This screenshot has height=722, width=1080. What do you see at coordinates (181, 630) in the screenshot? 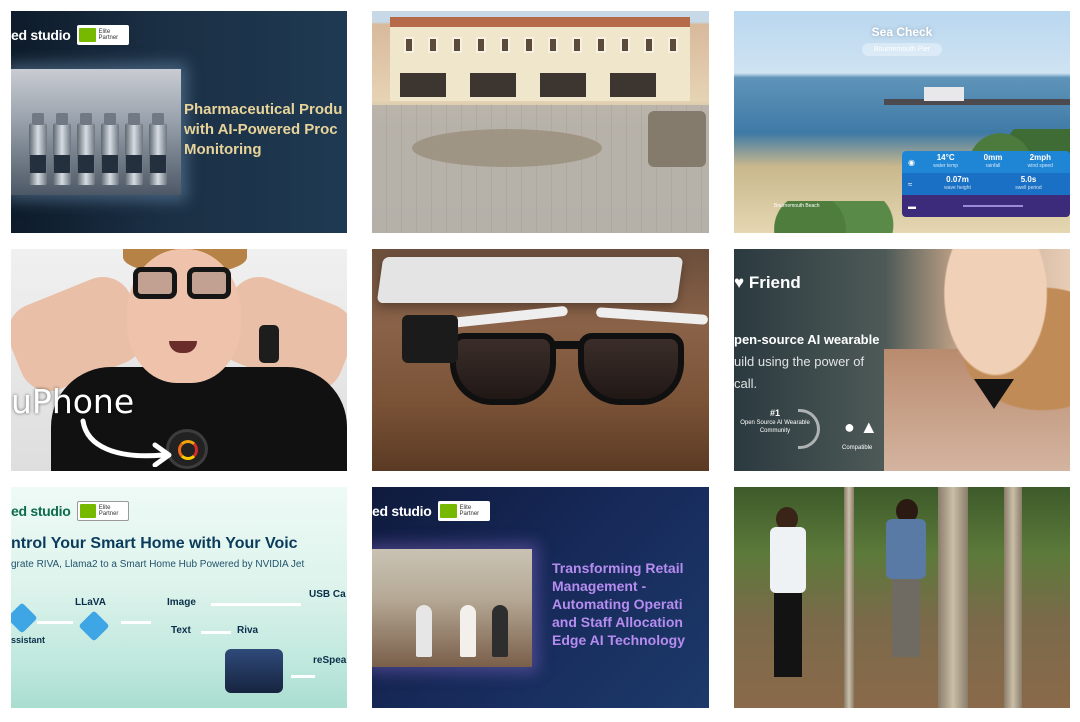
I see `text-label: Text` at bounding box center [181, 630].